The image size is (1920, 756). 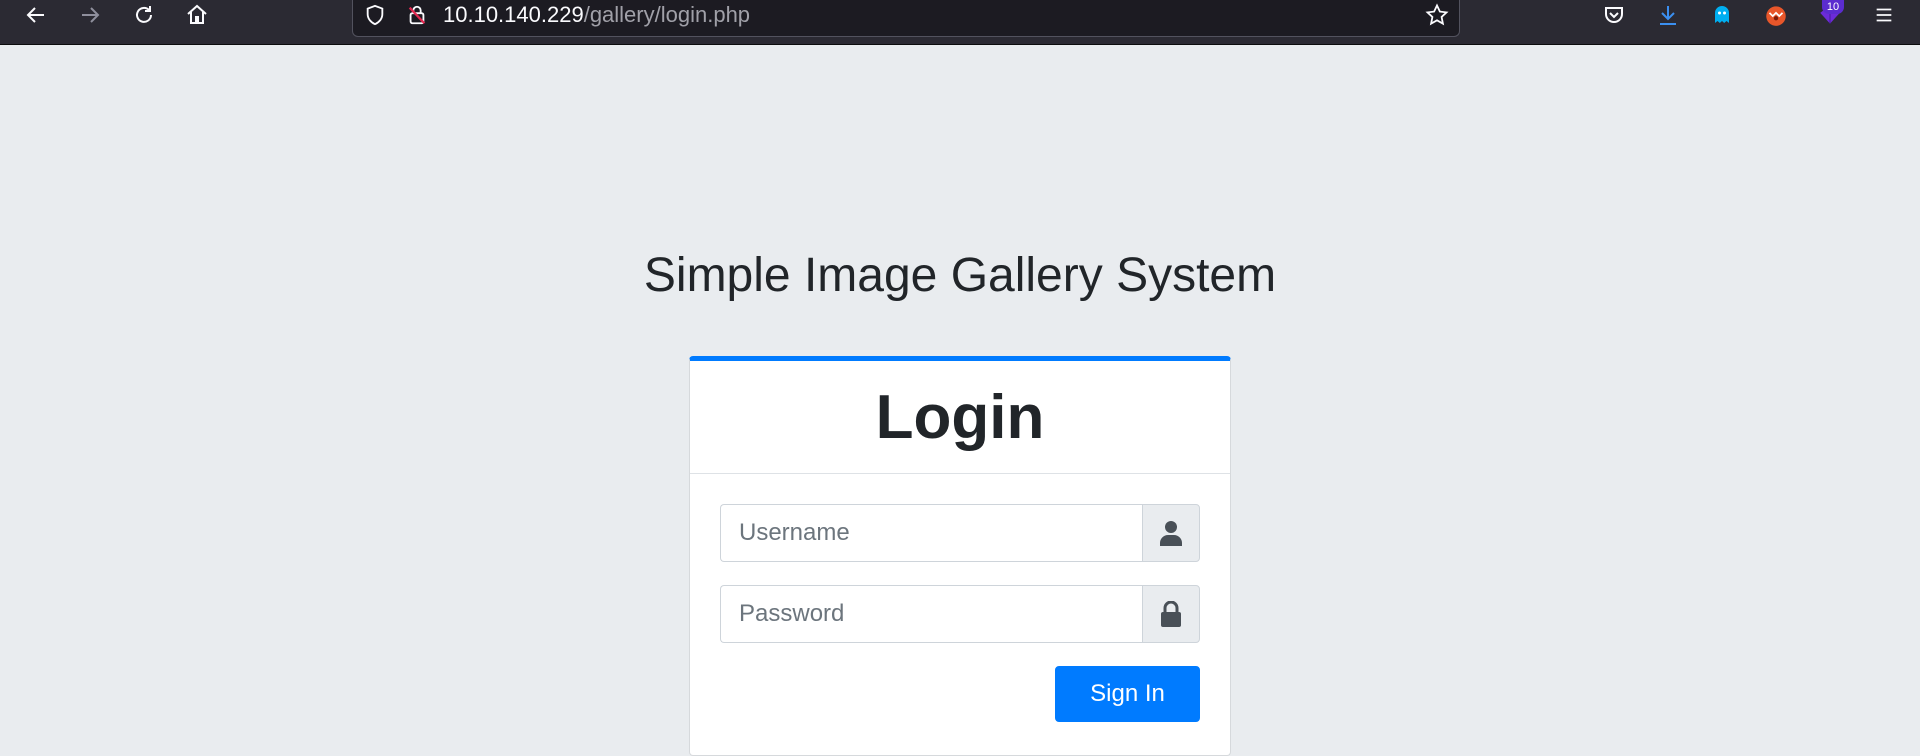 What do you see at coordinates (931, 533) in the screenshot?
I see `username-input` at bounding box center [931, 533].